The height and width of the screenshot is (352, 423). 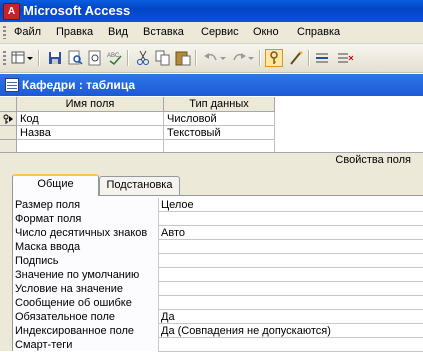 I want to click on print-preview-icon, so click(x=95, y=58).